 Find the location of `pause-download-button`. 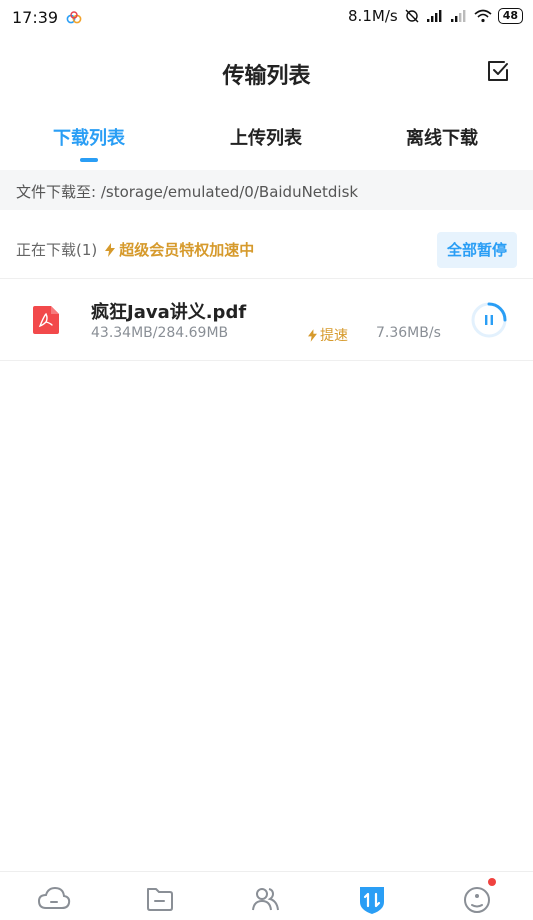

pause-download-button is located at coordinates (489, 320).